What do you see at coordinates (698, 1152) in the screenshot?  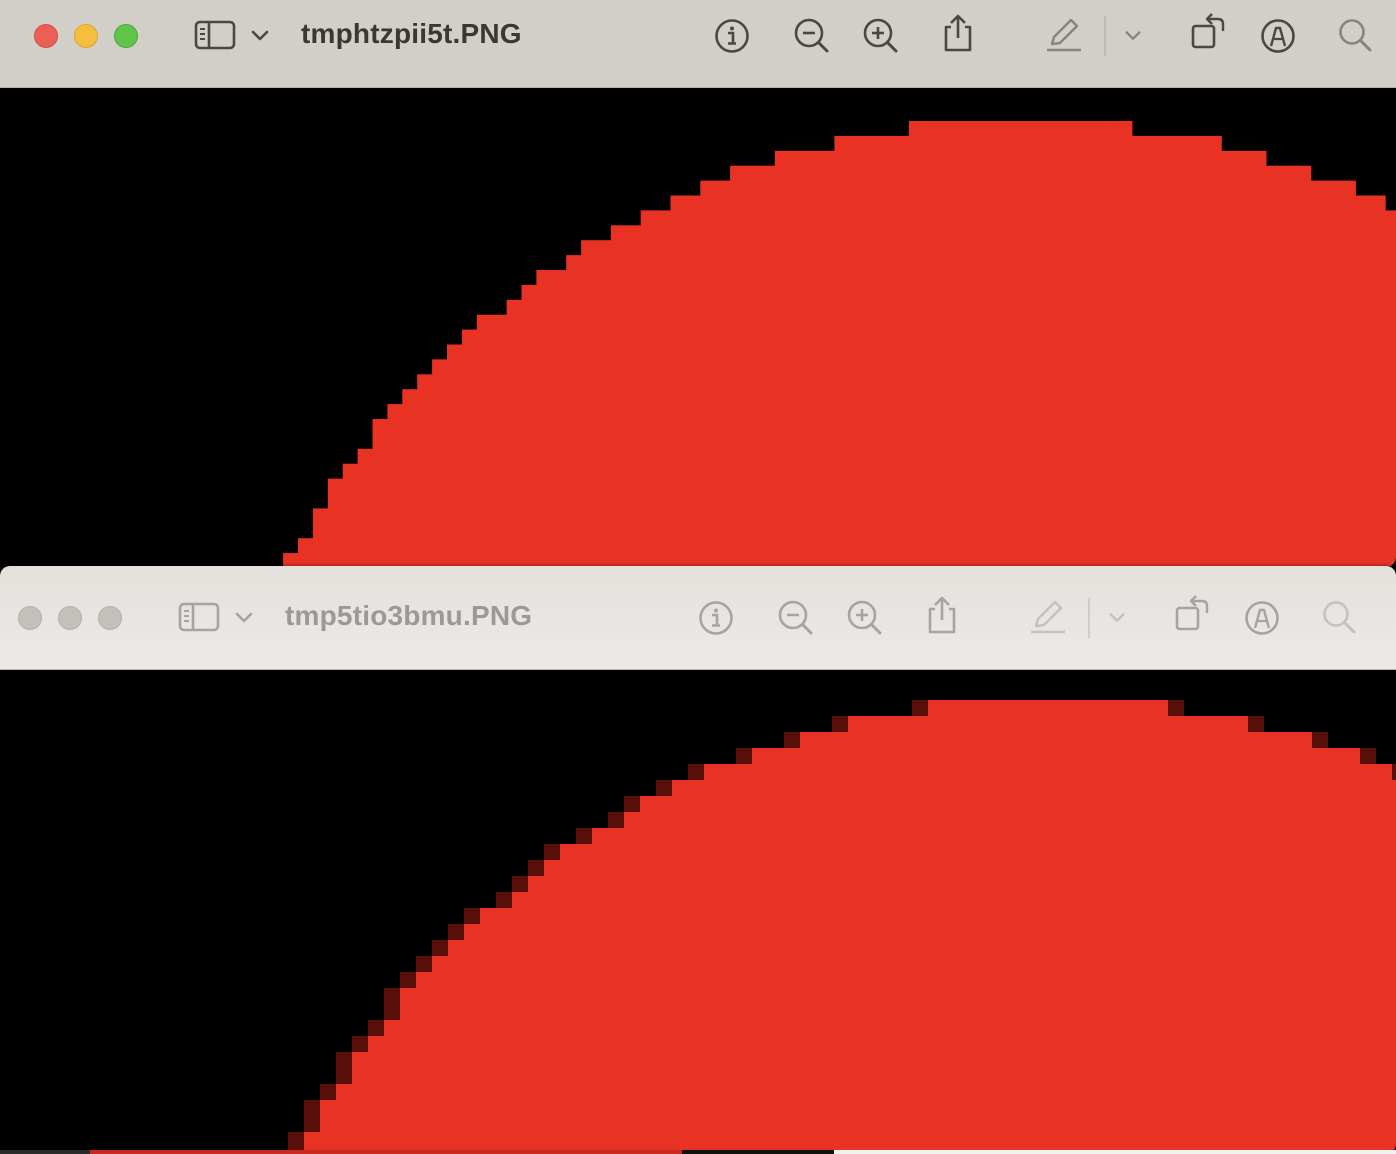 I see `window-below-edge` at bounding box center [698, 1152].